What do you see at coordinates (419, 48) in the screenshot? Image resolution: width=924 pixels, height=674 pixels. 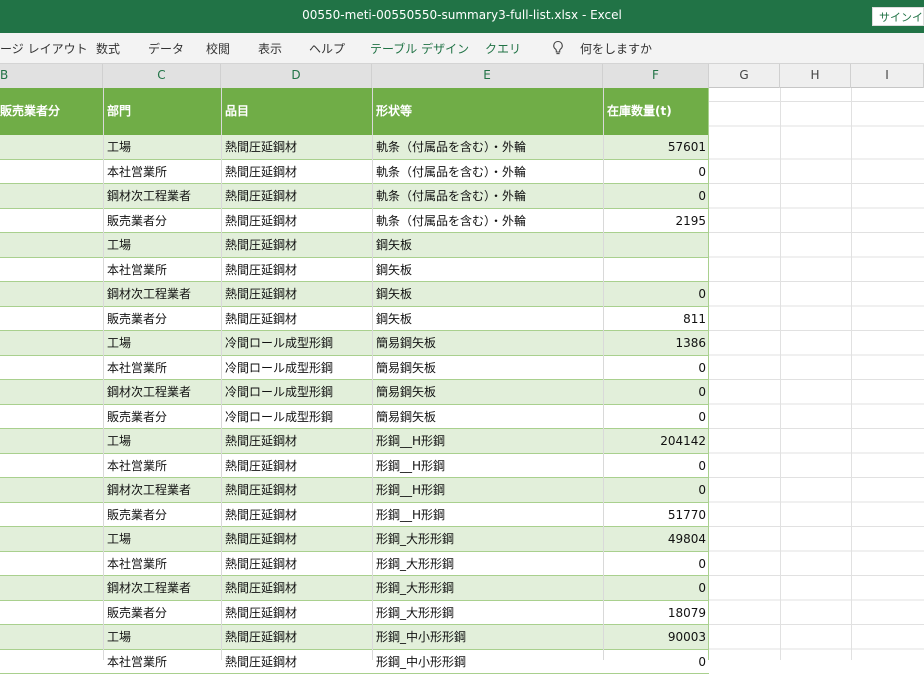 I see `tab-table-design: テーブル デザイン` at bounding box center [419, 48].